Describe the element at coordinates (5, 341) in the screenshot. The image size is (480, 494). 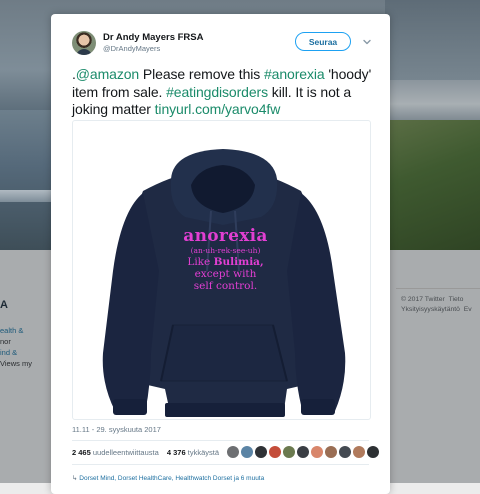
I see `bio-line: nor` at that location.